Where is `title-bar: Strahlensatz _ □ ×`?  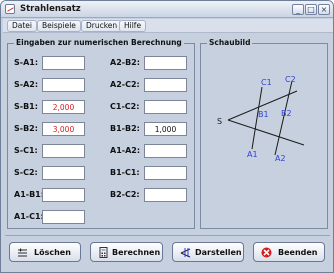 title-bar: Strahlensatz _ □ × is located at coordinates (167, 9).